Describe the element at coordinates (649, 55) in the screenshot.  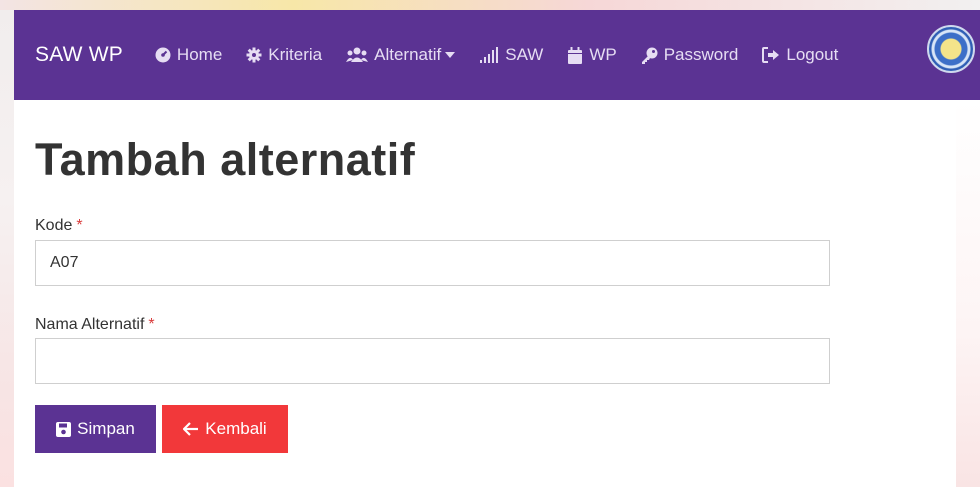
I see `key-icon` at that location.